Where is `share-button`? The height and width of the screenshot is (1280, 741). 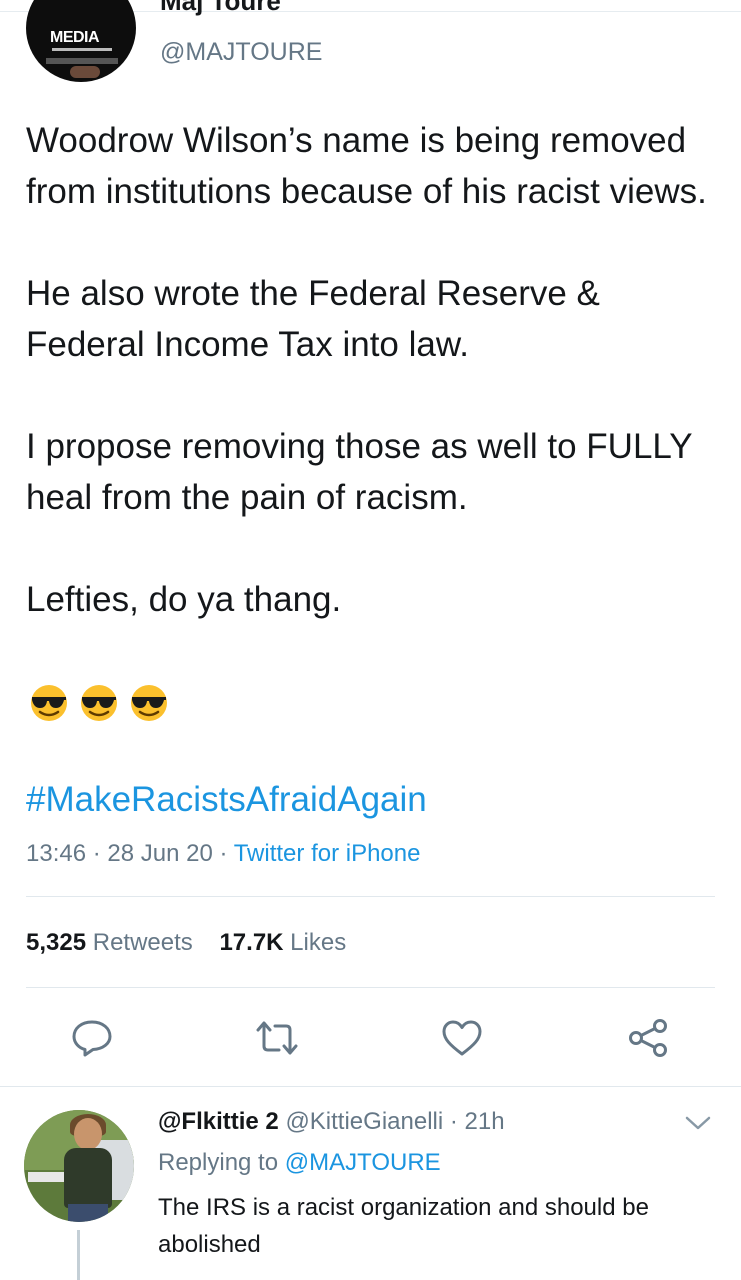
share-button is located at coordinates (648, 1038).